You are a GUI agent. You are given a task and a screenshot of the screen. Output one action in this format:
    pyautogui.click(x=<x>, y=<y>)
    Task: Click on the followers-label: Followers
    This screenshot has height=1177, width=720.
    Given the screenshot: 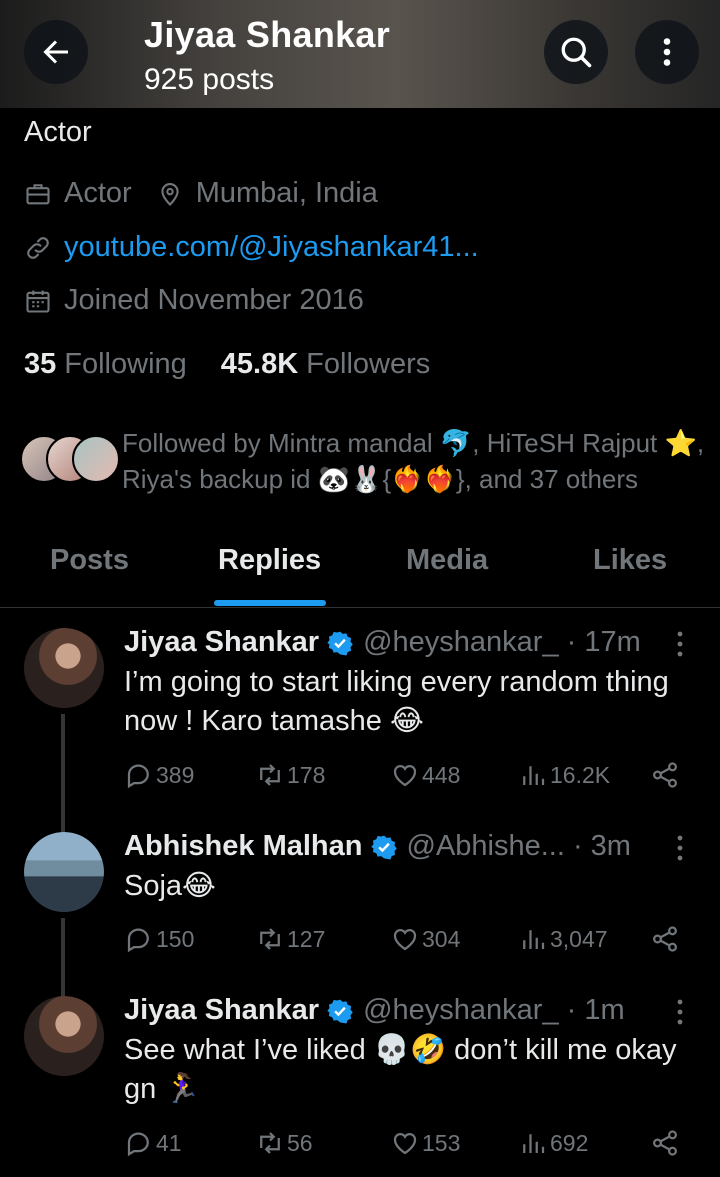 What is the action you would take?
    pyautogui.click(x=368, y=364)
    